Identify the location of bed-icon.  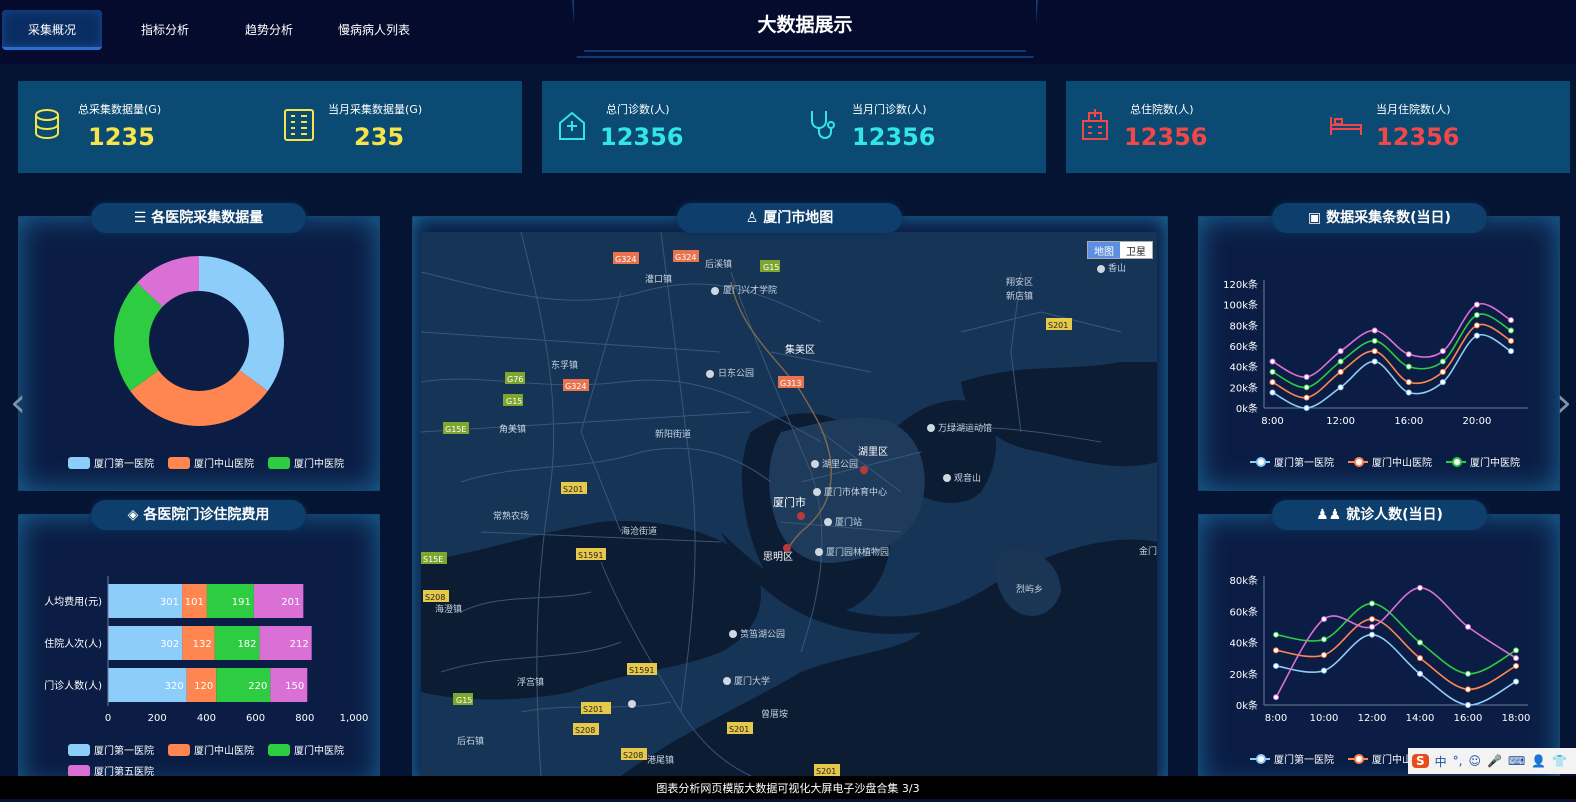
(1346, 126).